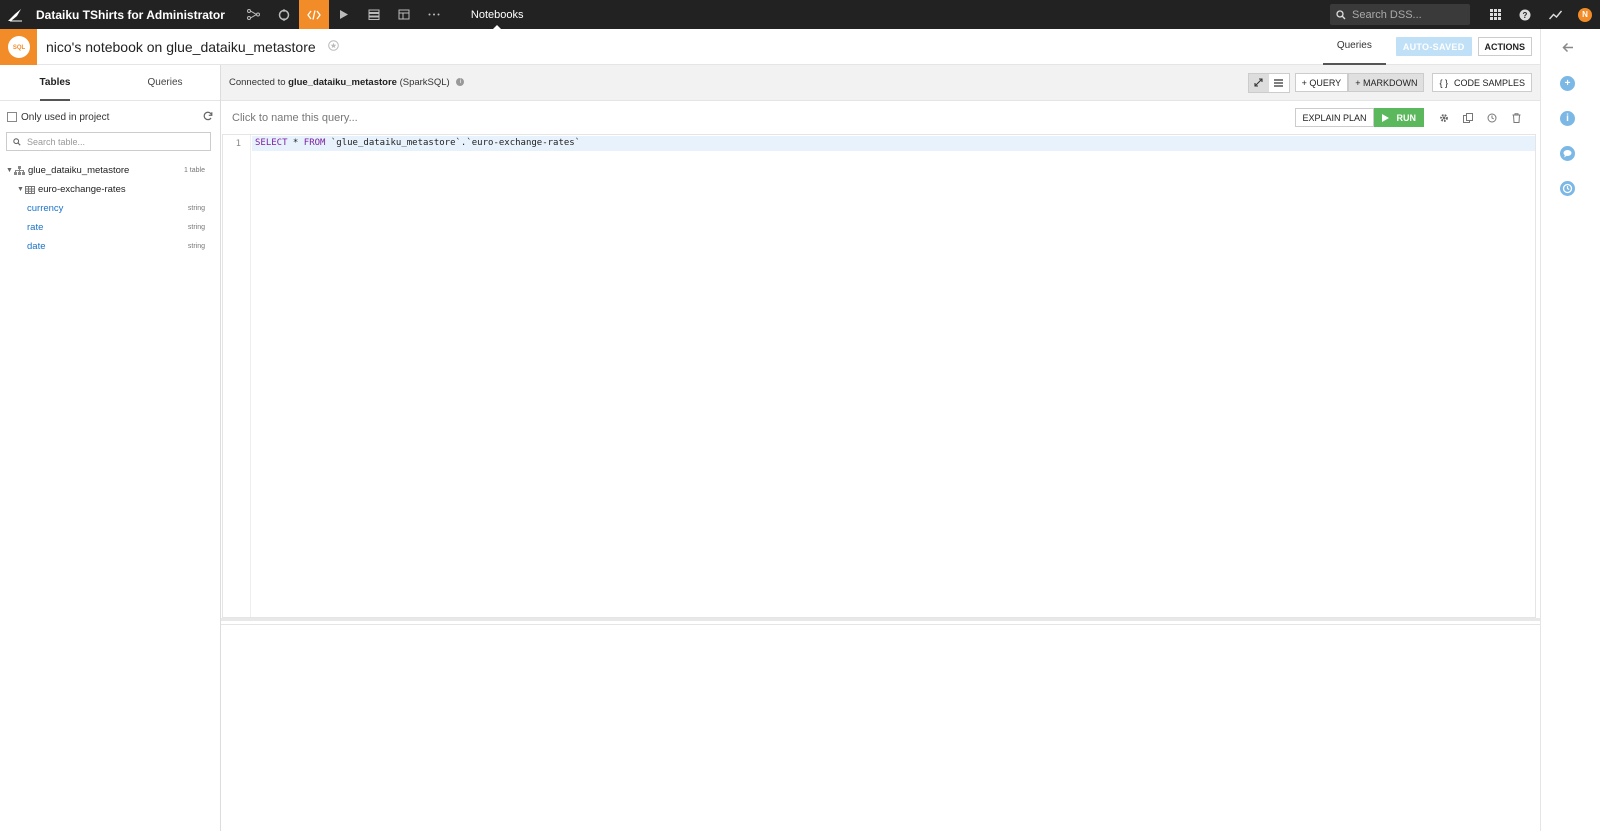  I want to click on actions-button: ACTIONS, so click(1504, 46).